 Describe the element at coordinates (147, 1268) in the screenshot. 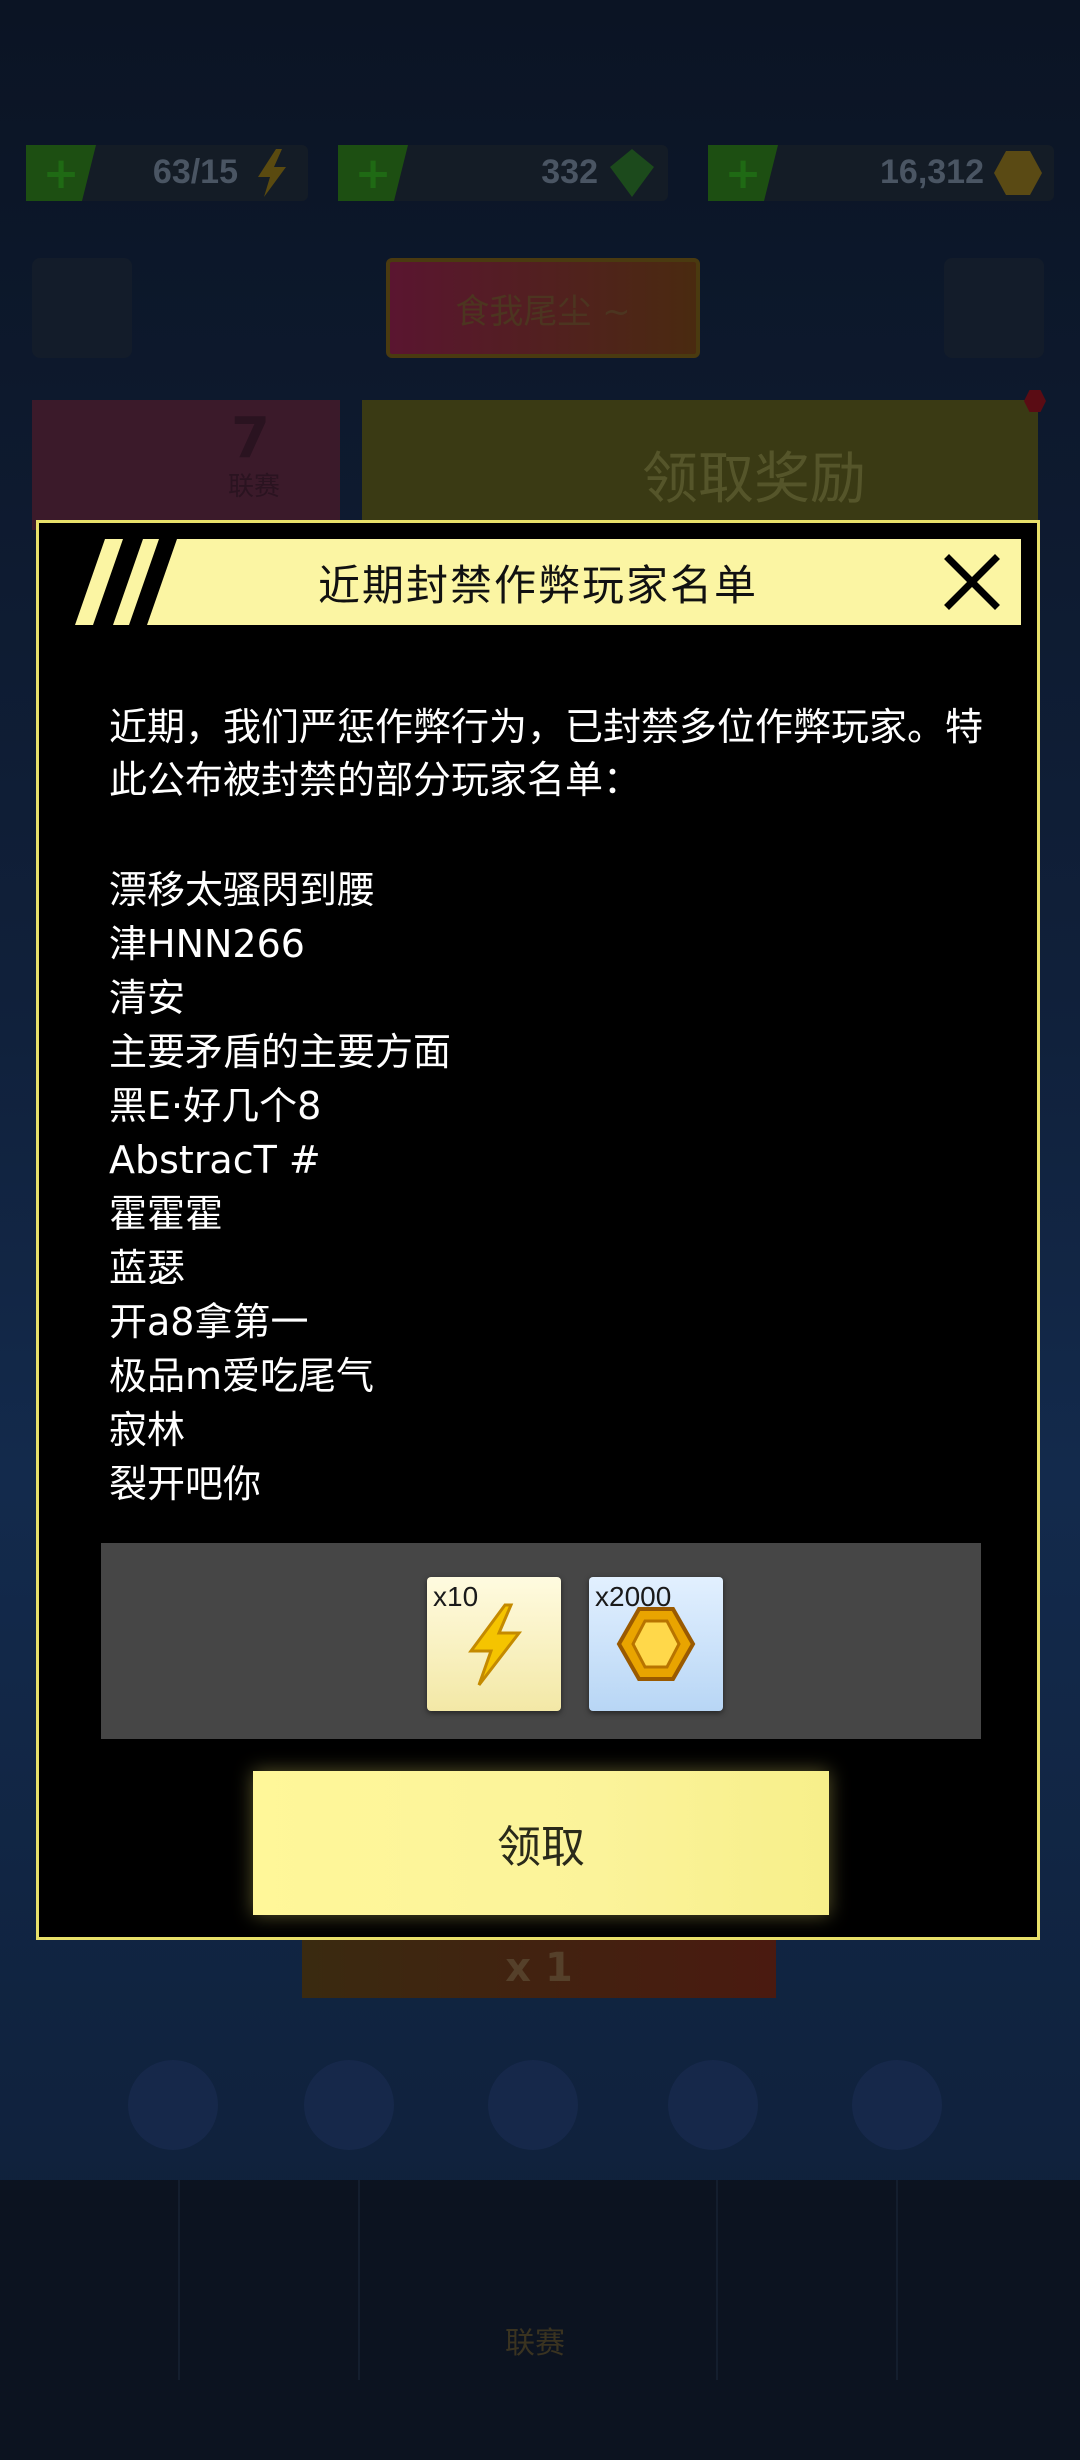

I see `banned-player-name: 蓝瑟` at that location.